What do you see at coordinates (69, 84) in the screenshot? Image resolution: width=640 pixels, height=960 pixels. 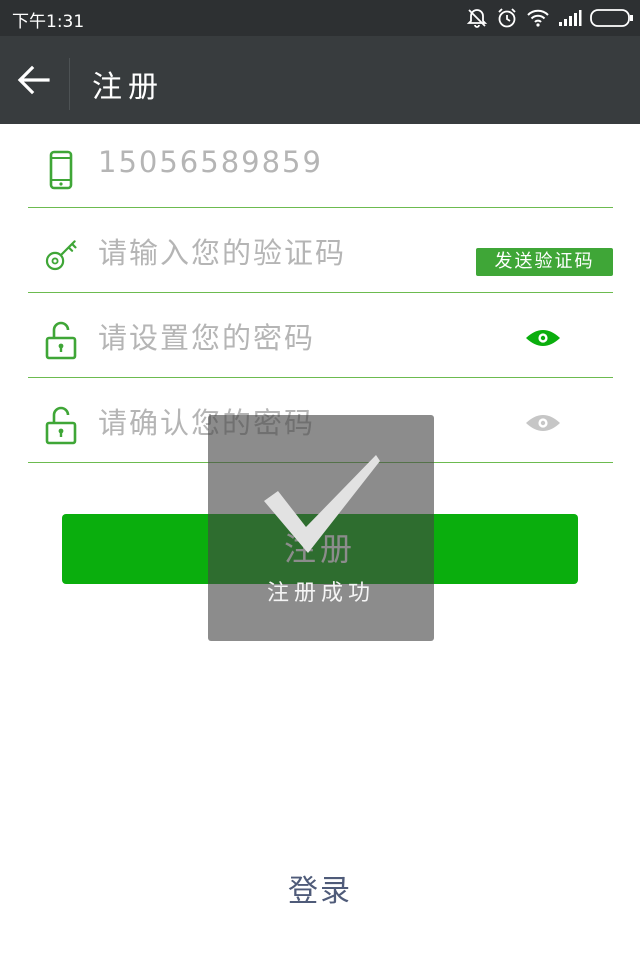 I see `app-bar-divider` at bounding box center [69, 84].